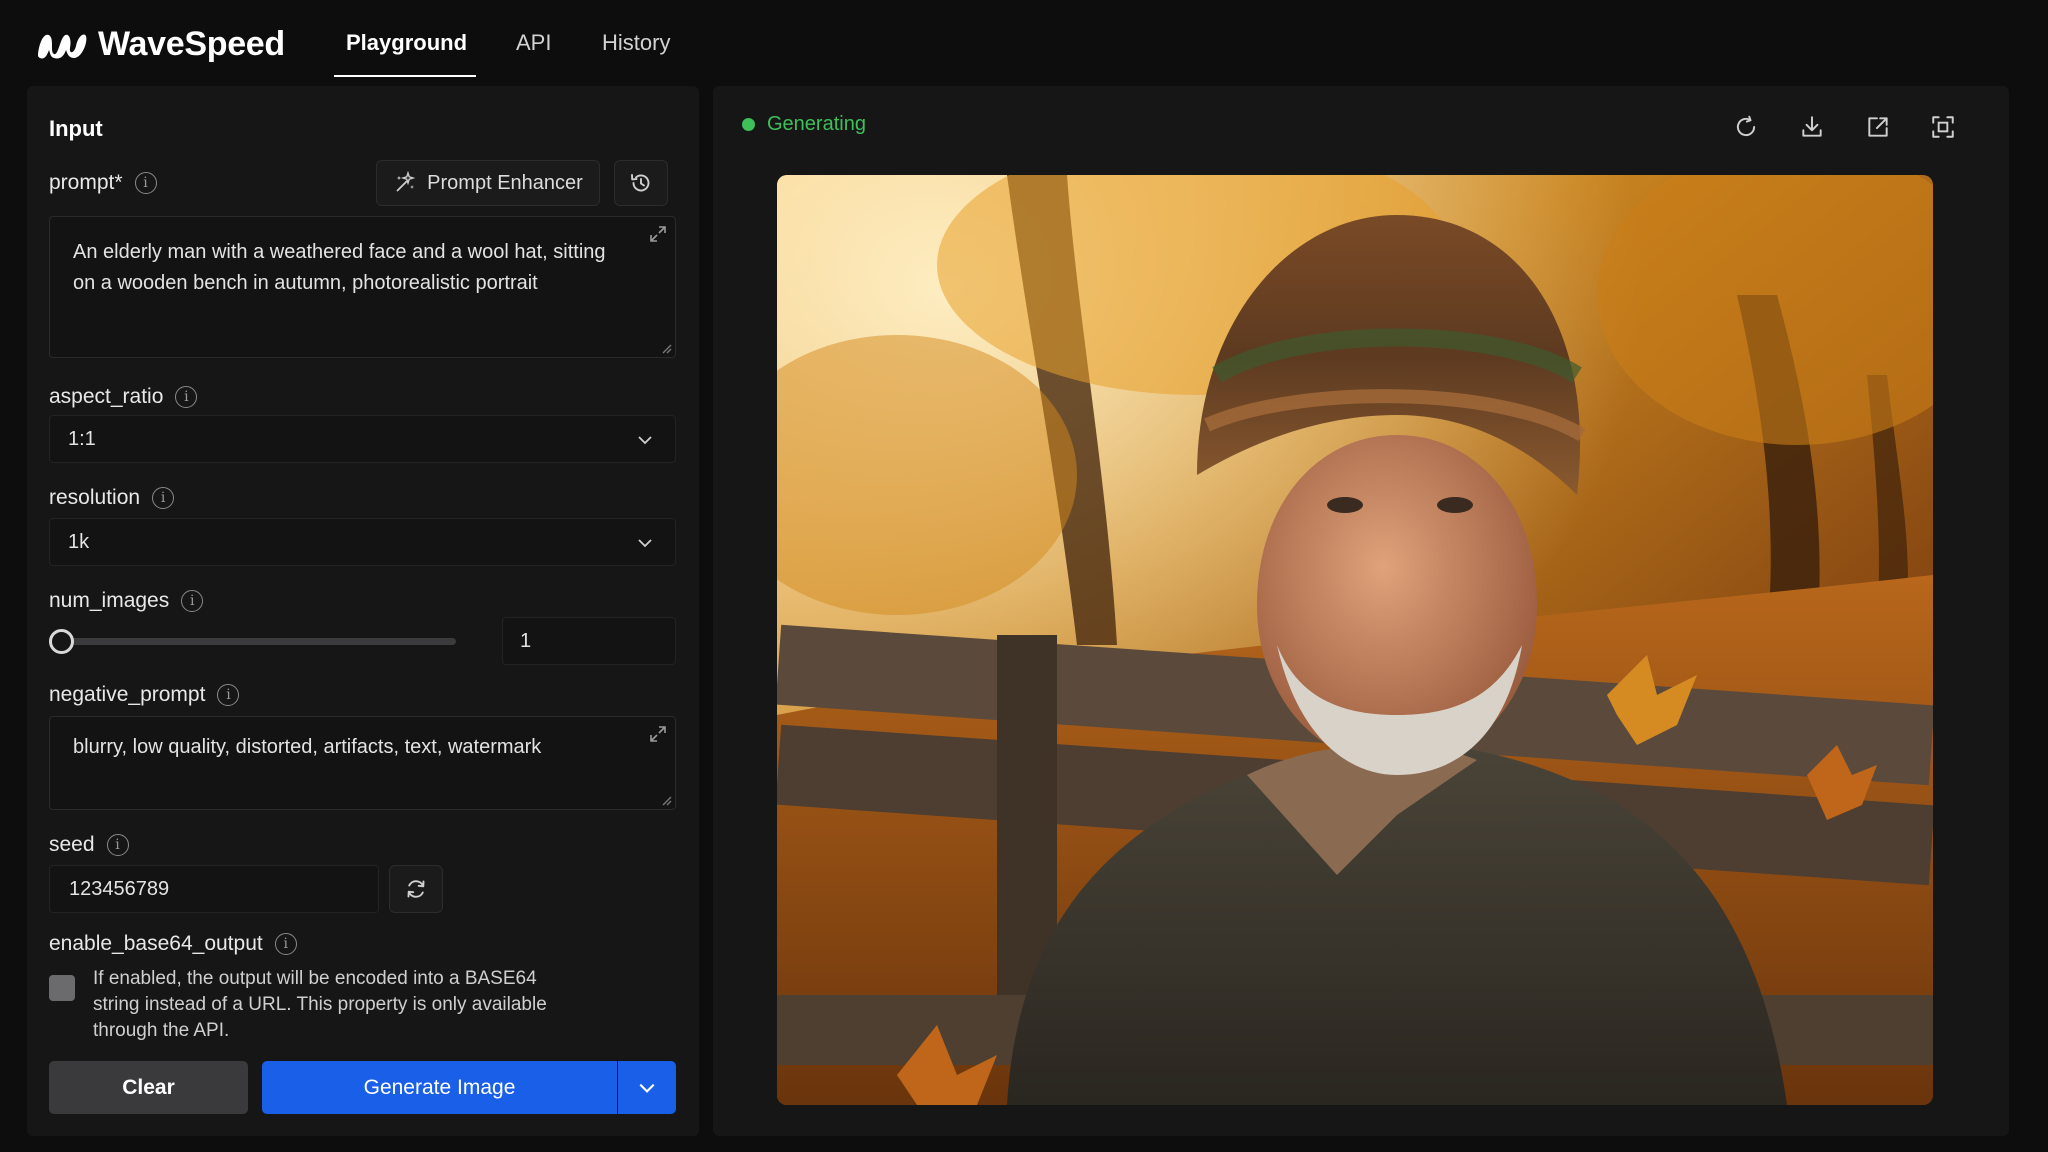 The image size is (2048, 1152). I want to click on input-panel-title: Input, so click(76, 128).